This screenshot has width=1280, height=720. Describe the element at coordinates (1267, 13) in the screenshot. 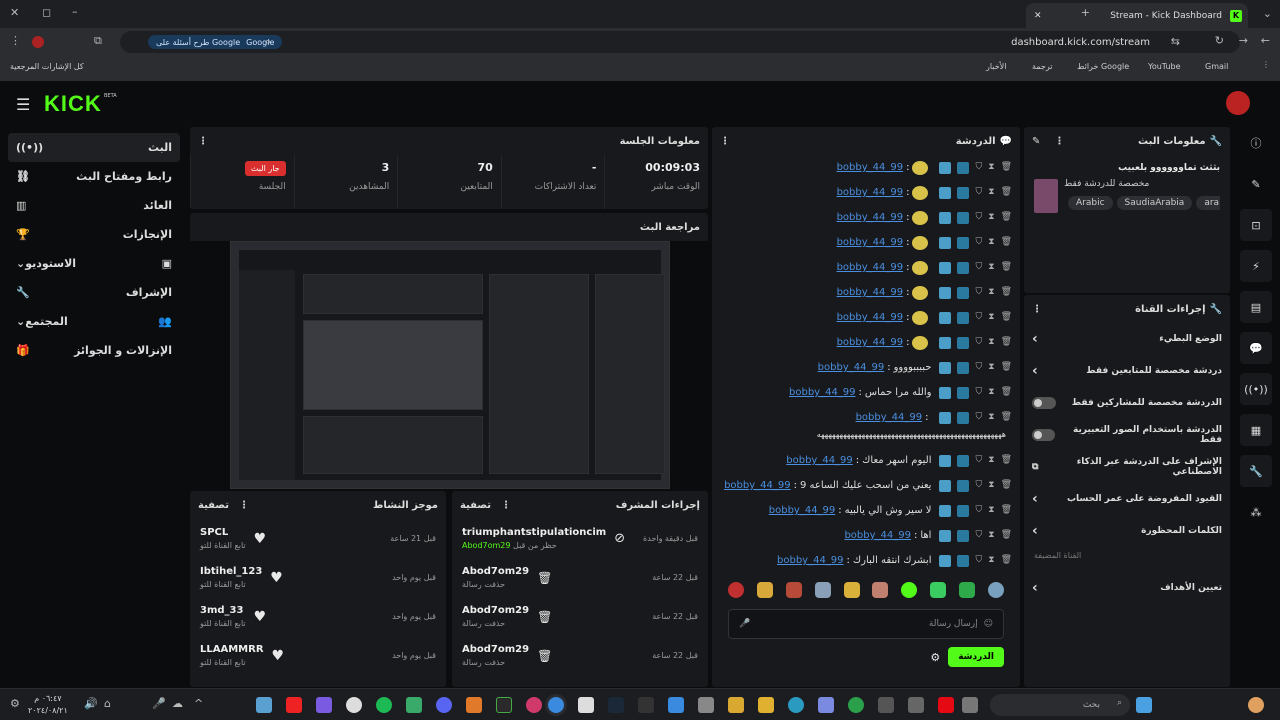

I see `chevron-down-icon: ⌄` at that location.